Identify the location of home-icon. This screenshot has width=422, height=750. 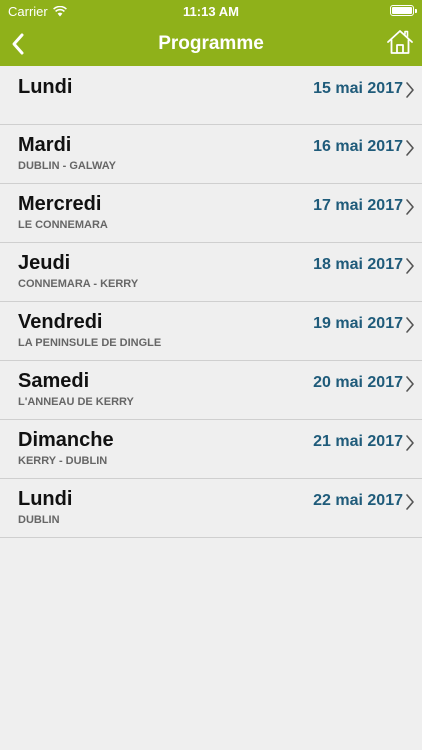
(400, 42).